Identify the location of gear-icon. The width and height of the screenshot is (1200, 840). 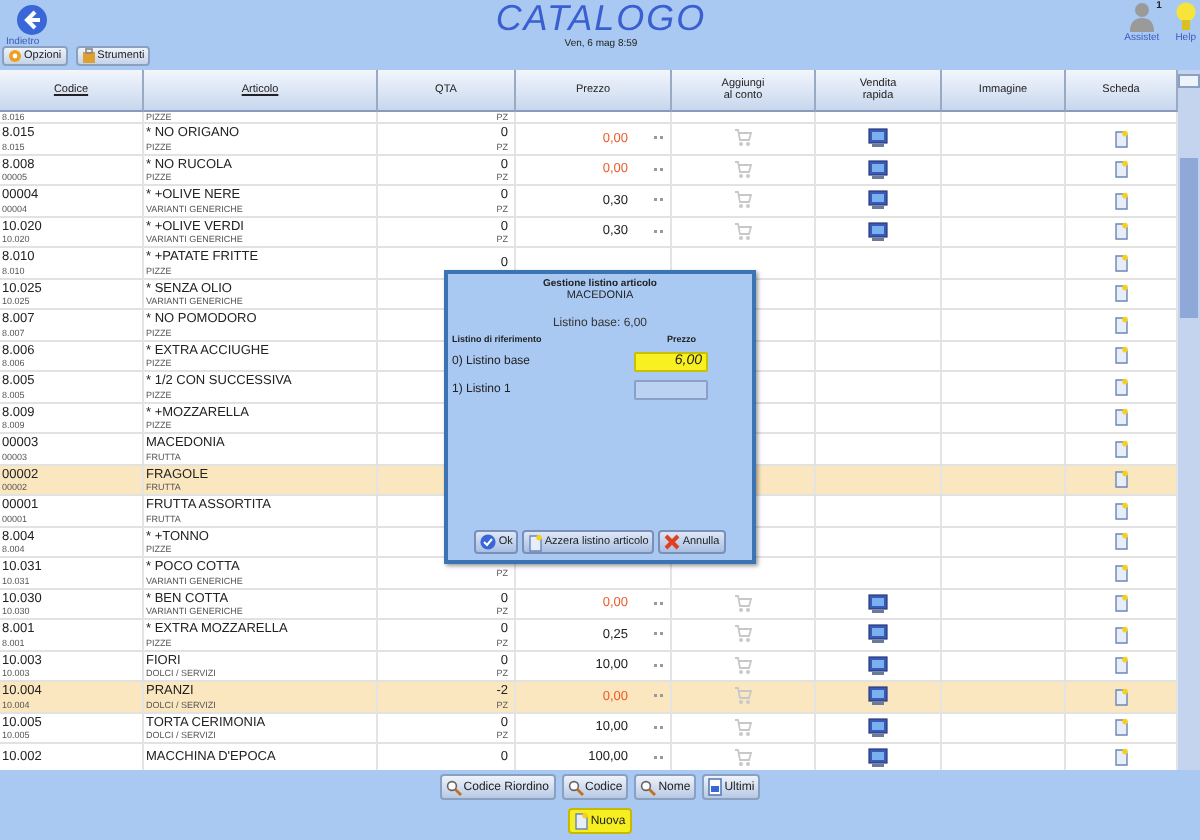
(15, 56).